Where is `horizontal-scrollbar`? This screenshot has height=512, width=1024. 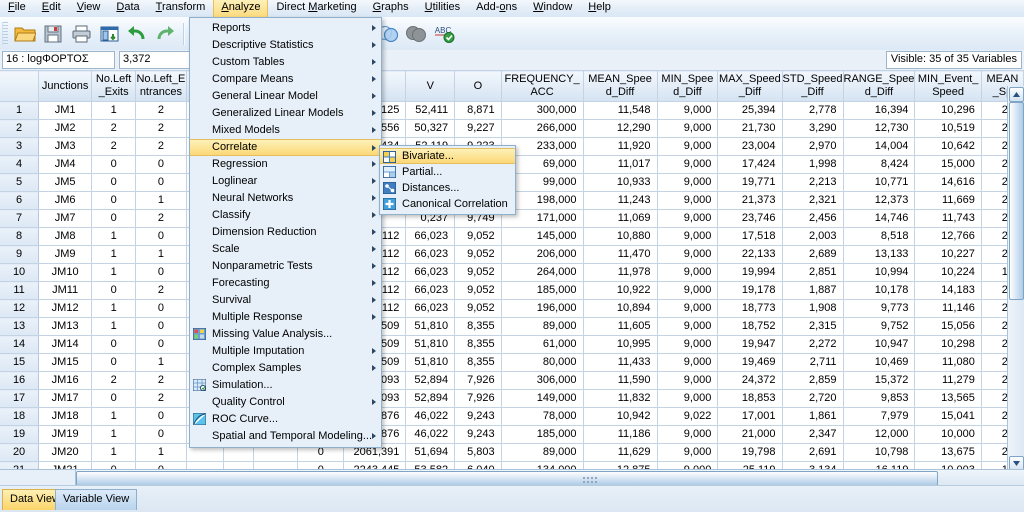
horizontal-scrollbar is located at coordinates (512, 477).